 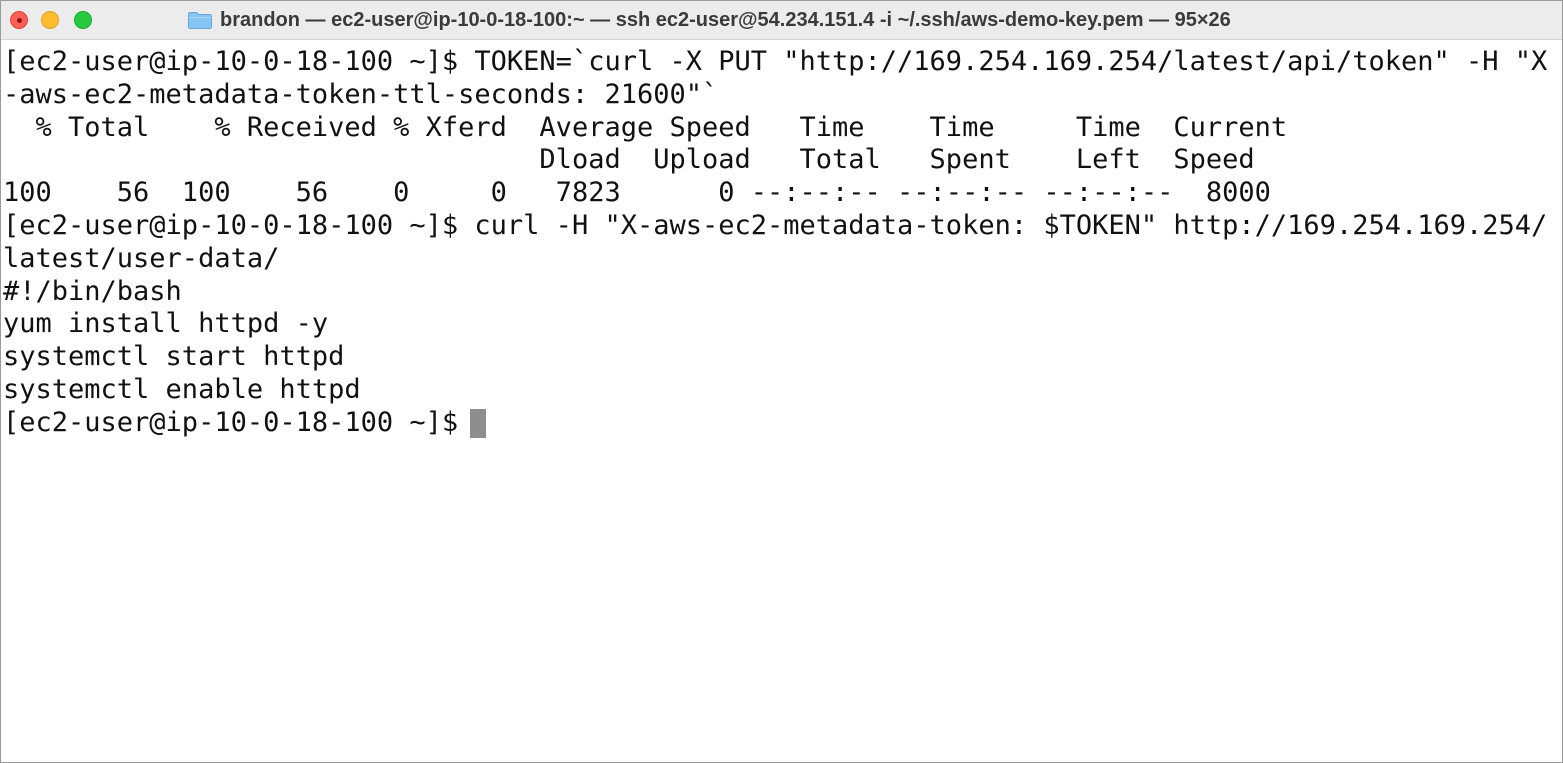 I want to click on terminal-line: Dload Upload Total Spent Left Speed, so click(x=629, y=160).